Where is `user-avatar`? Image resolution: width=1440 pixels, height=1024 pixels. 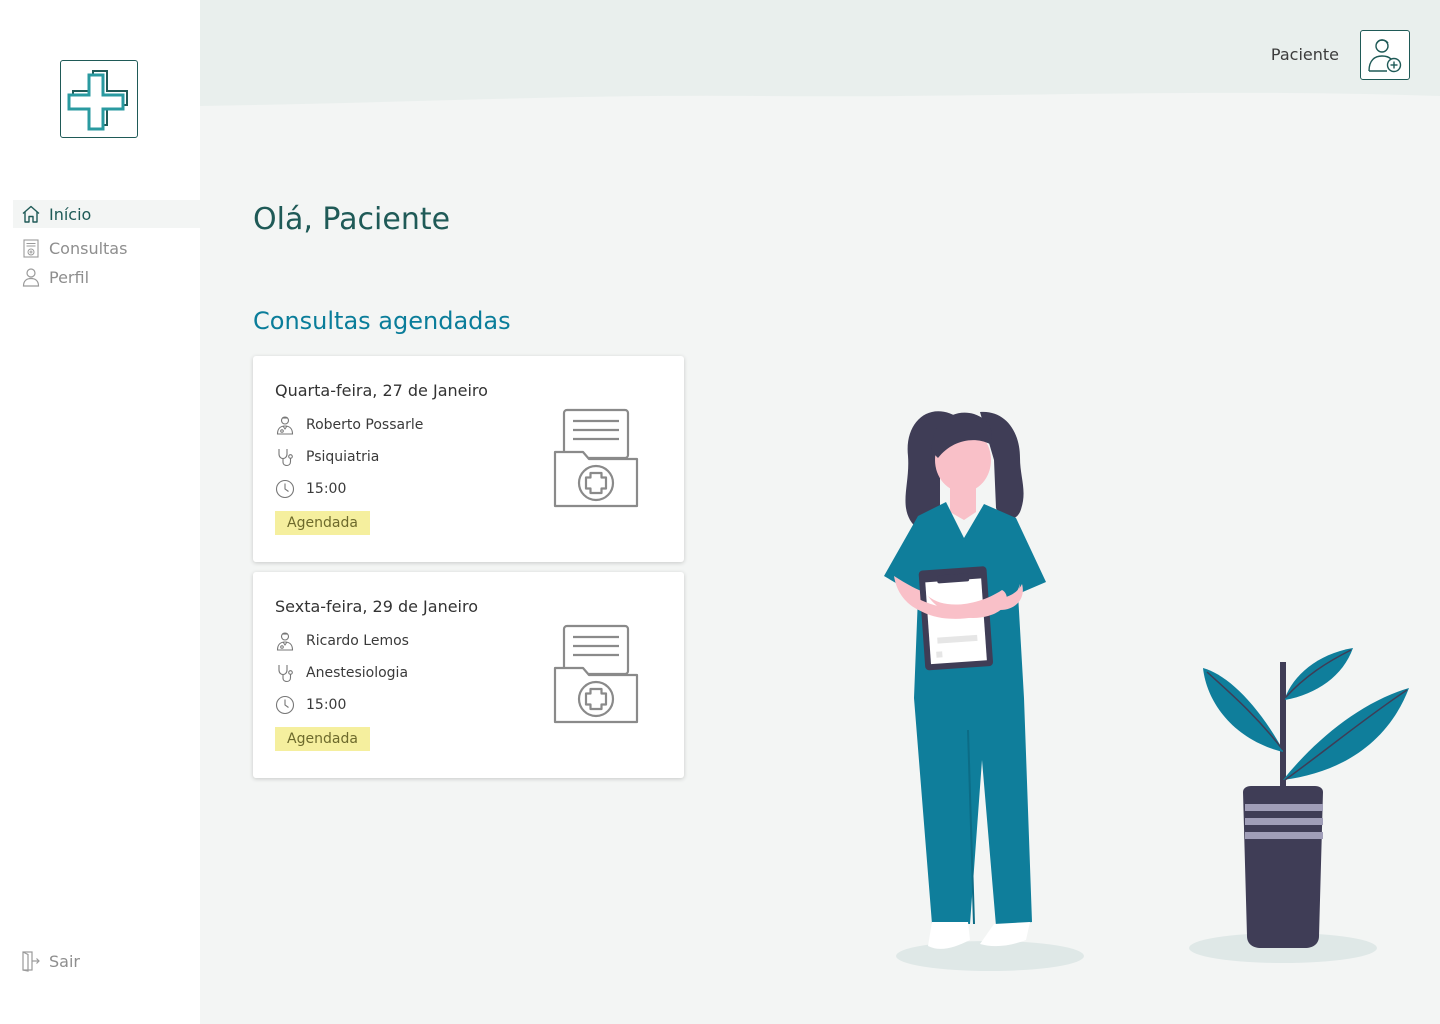 user-avatar is located at coordinates (1385, 55).